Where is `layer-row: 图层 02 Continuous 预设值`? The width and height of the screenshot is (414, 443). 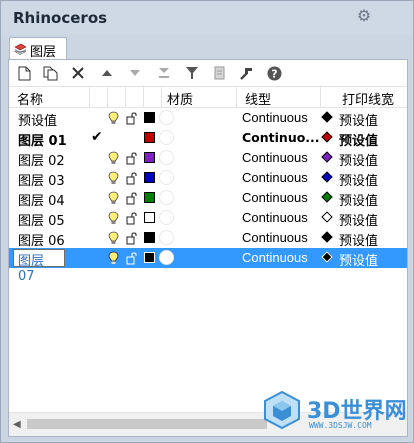
layer-row: 图层 02 Continuous 预设值 is located at coordinates (208, 158).